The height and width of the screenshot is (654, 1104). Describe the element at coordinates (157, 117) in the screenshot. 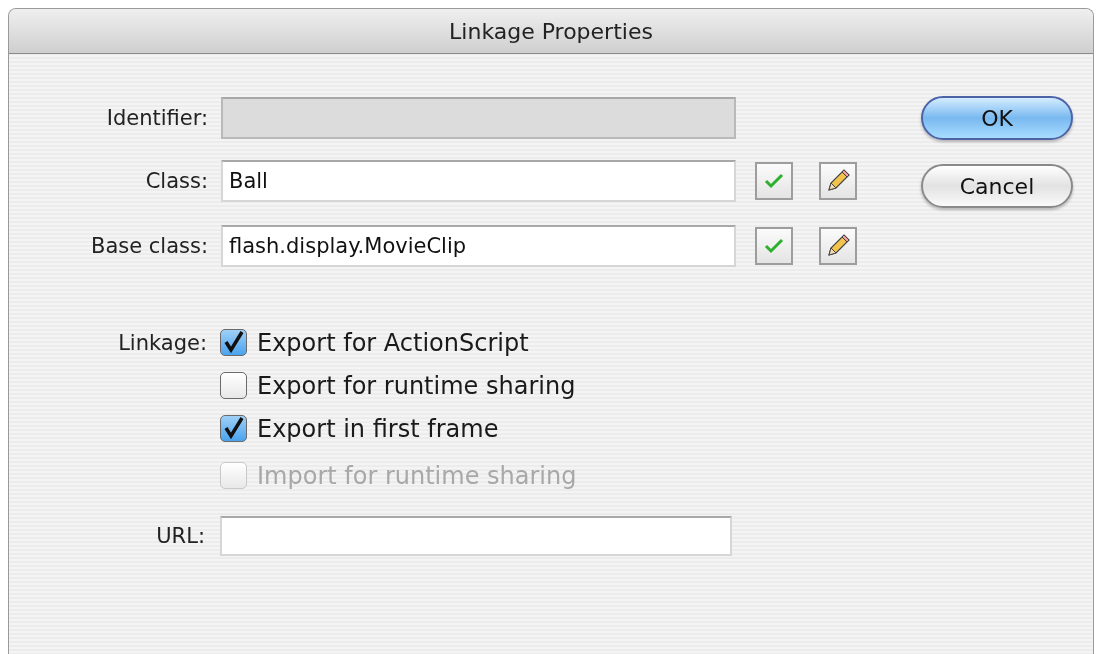

I see `field-label: Identifier:` at that location.